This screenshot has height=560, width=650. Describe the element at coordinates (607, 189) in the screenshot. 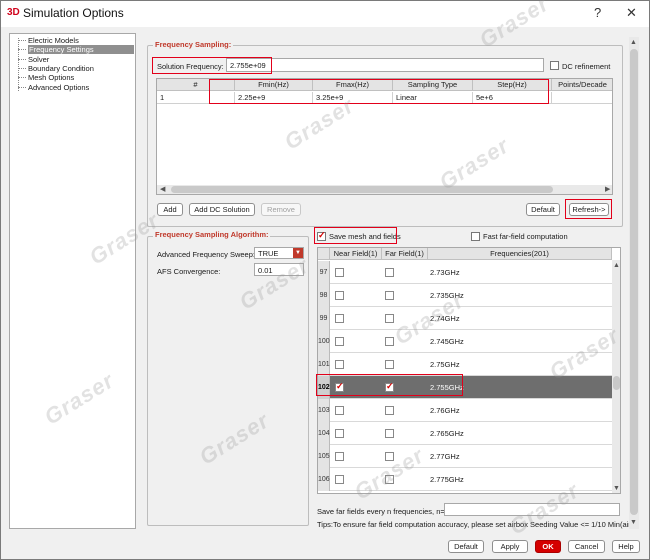

I see `scroll-right-icon: ▶` at that location.